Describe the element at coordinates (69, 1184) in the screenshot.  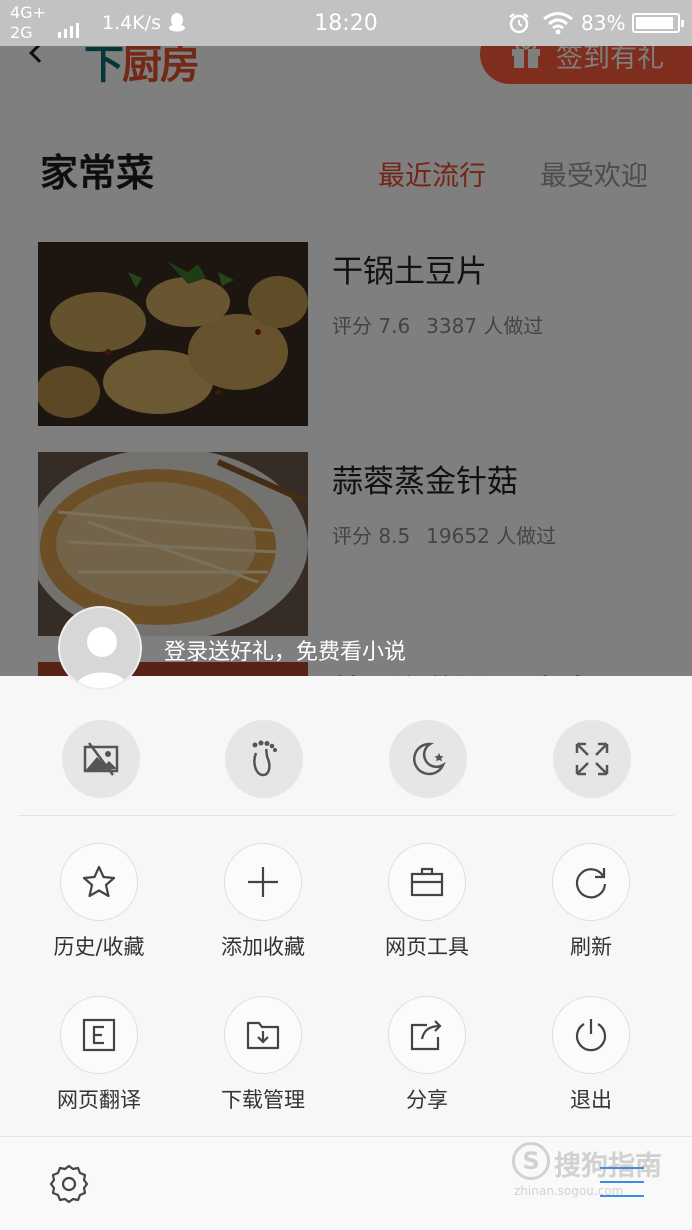
I see `settings-gear-icon` at that location.